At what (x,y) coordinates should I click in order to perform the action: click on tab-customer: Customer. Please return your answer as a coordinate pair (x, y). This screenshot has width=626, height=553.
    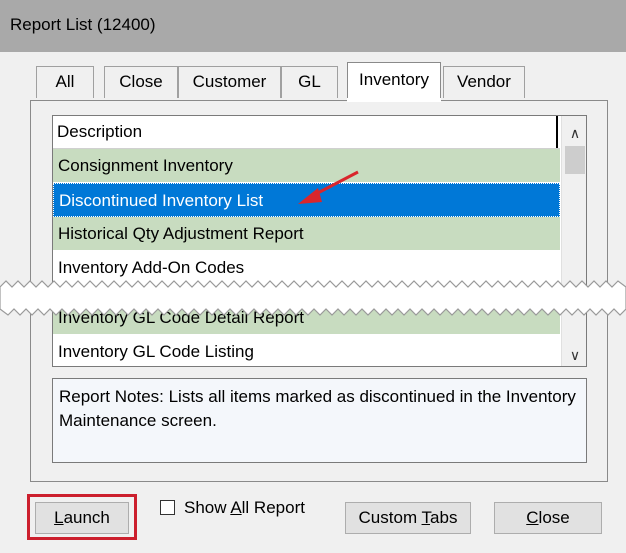
    Looking at the image, I should click on (229, 82).